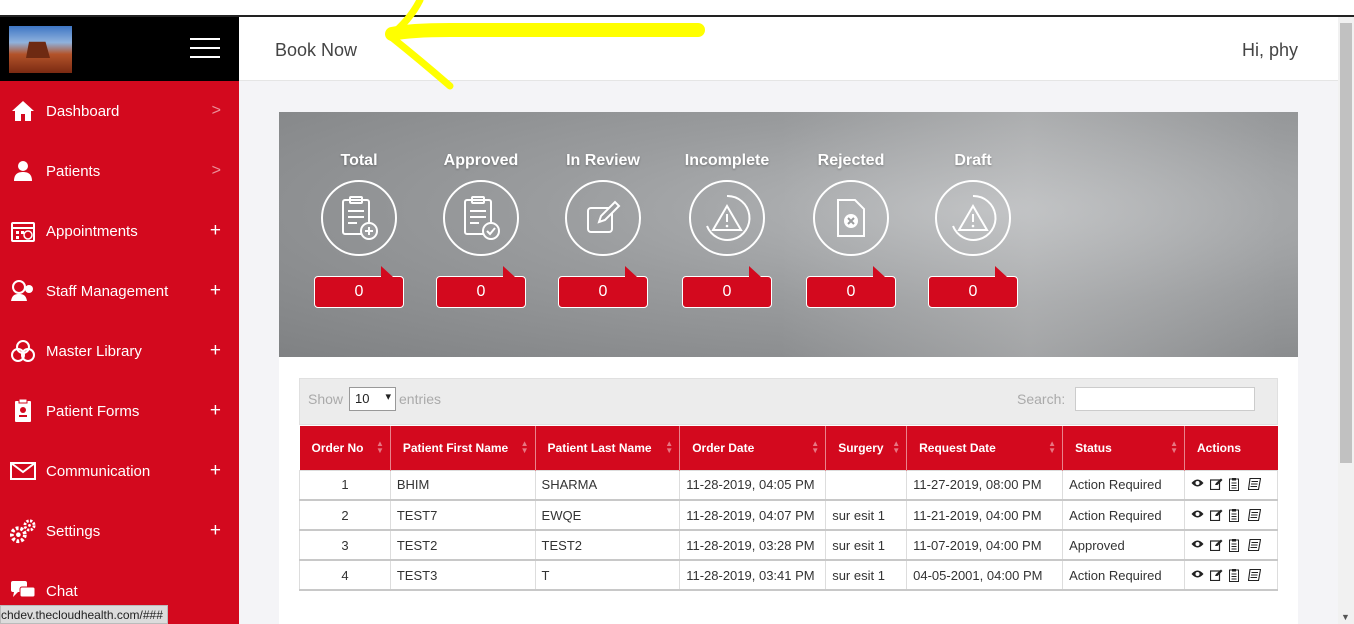  Describe the element at coordinates (1165, 399) in the screenshot. I see `search-input` at that location.